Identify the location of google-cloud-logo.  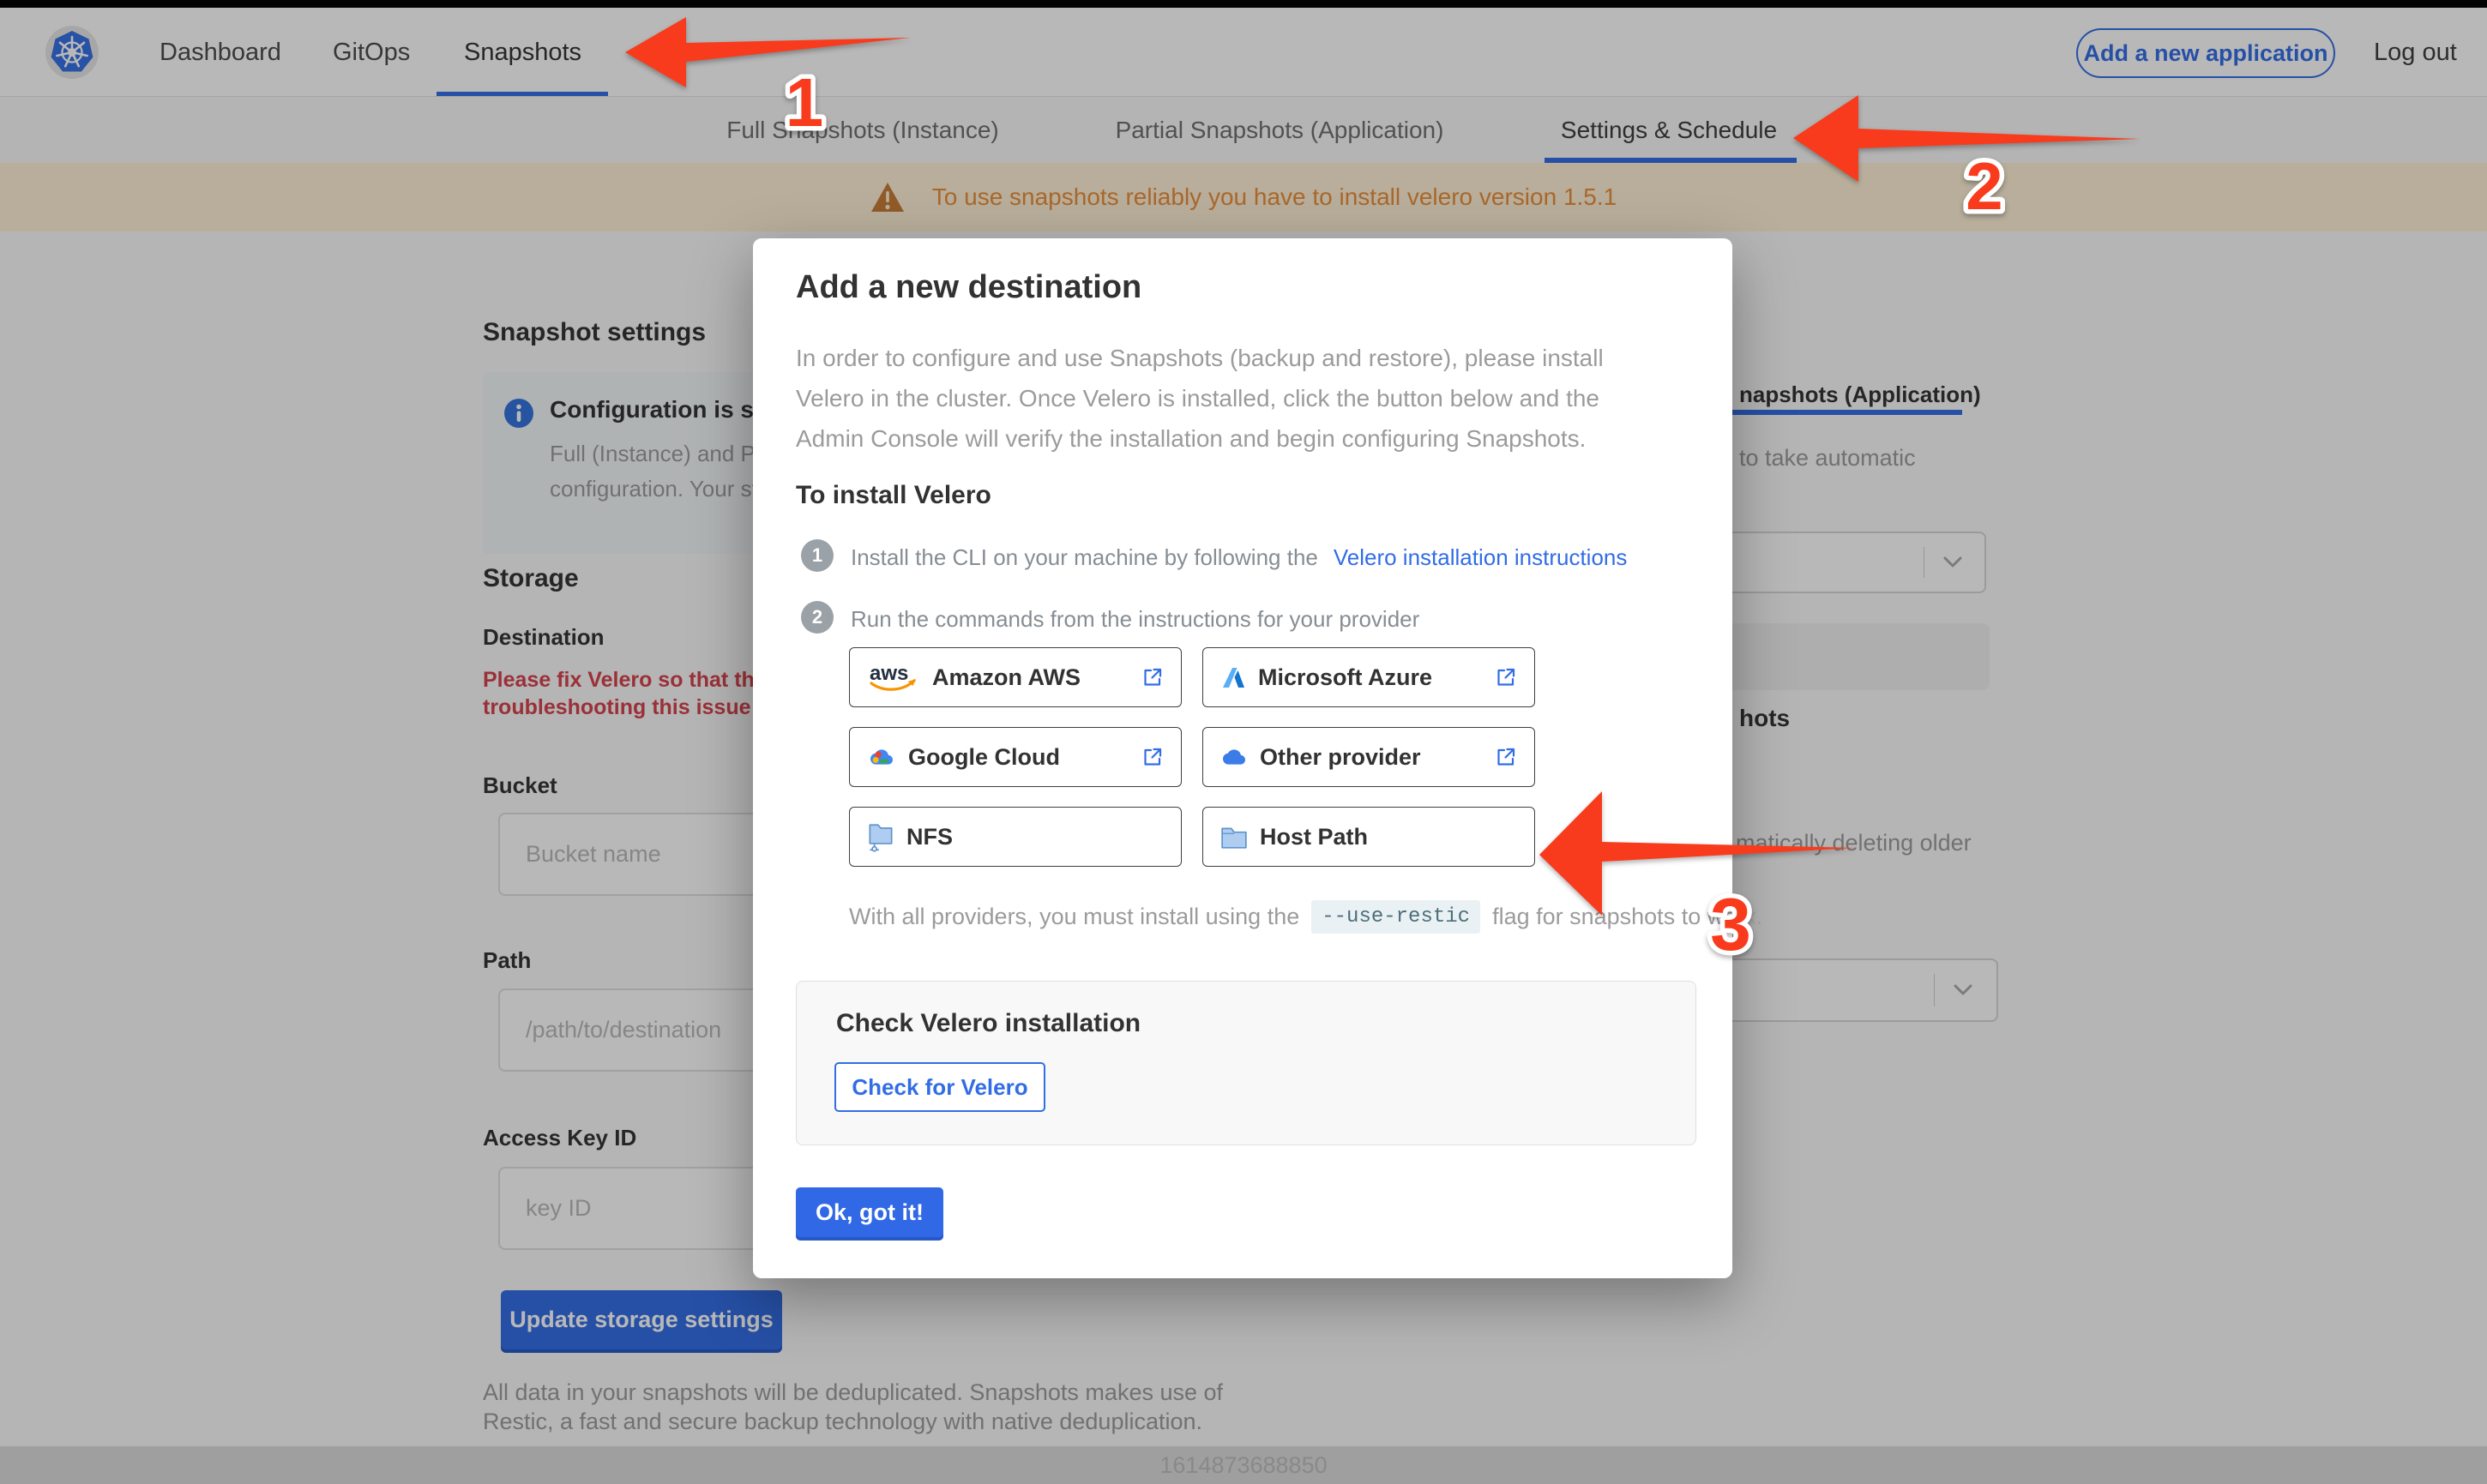
(881, 757).